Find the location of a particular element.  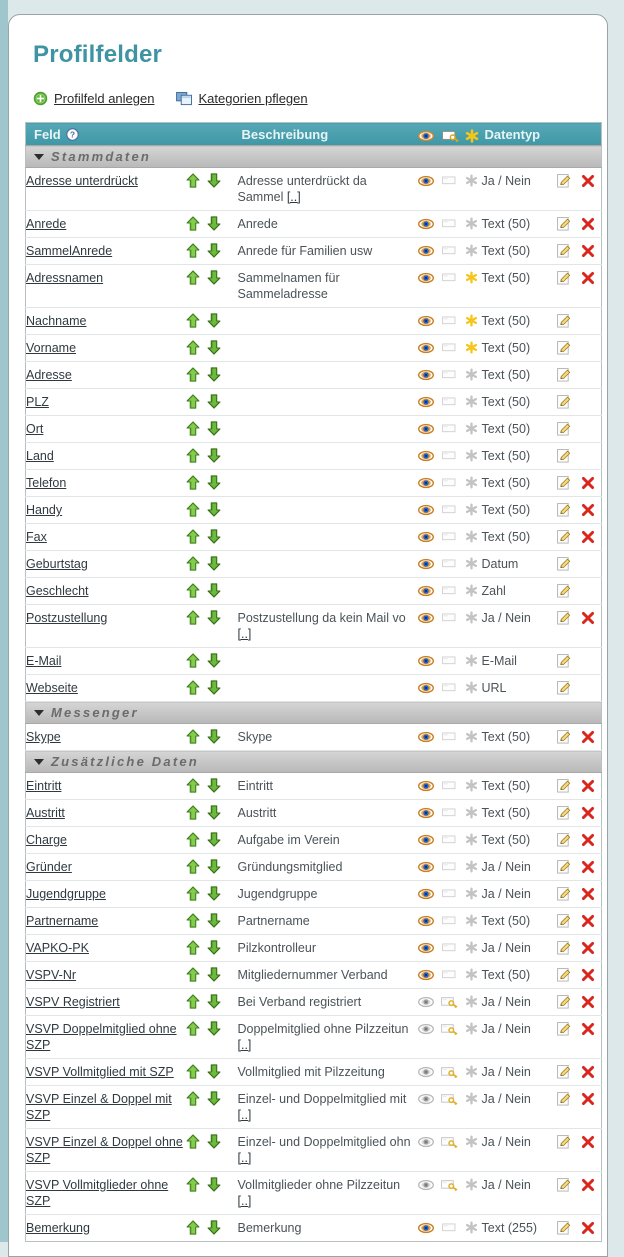

help-icon: ? is located at coordinates (72, 134).